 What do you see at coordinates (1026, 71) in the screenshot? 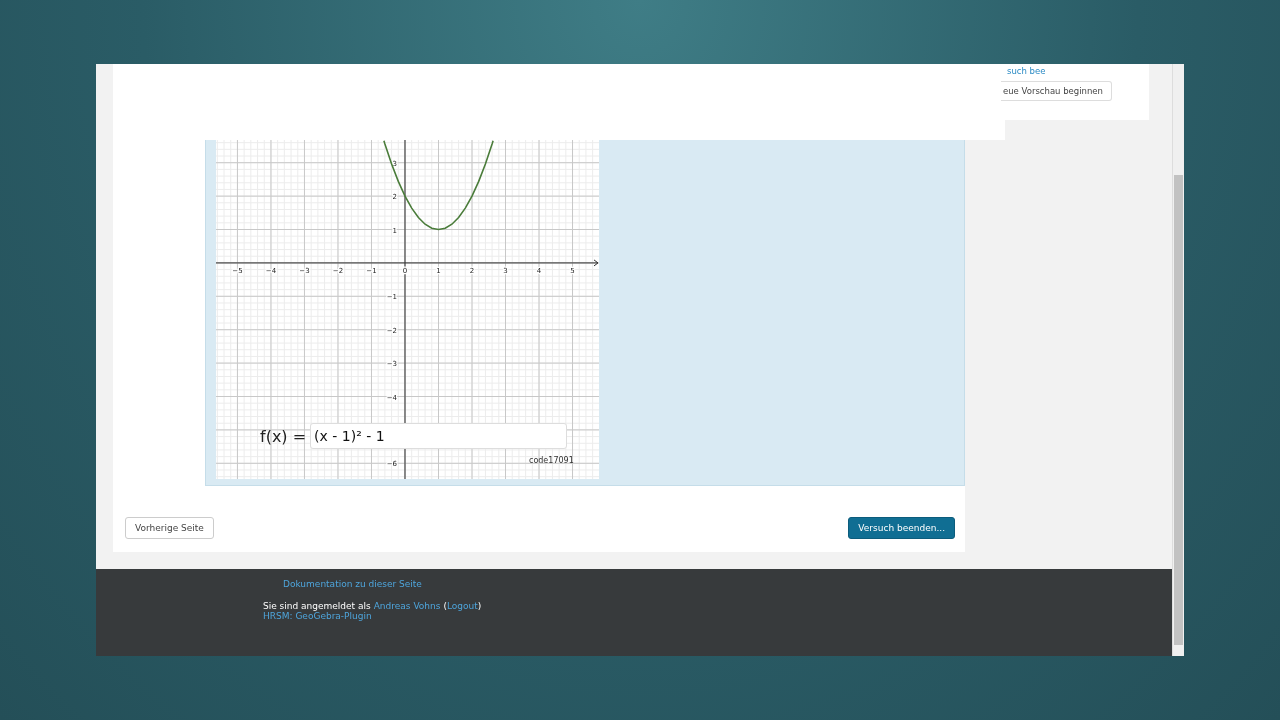
I see `finish-attempt-link: such bee` at bounding box center [1026, 71].